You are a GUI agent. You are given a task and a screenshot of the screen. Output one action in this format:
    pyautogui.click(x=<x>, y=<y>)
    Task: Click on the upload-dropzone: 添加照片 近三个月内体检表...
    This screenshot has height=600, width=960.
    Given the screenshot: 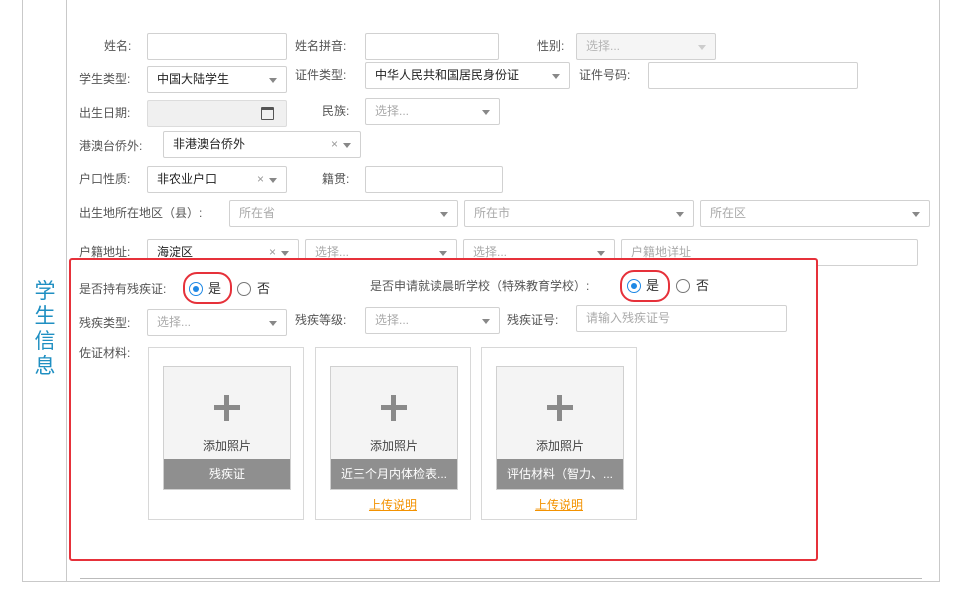 What is the action you would take?
    pyautogui.click(x=394, y=428)
    